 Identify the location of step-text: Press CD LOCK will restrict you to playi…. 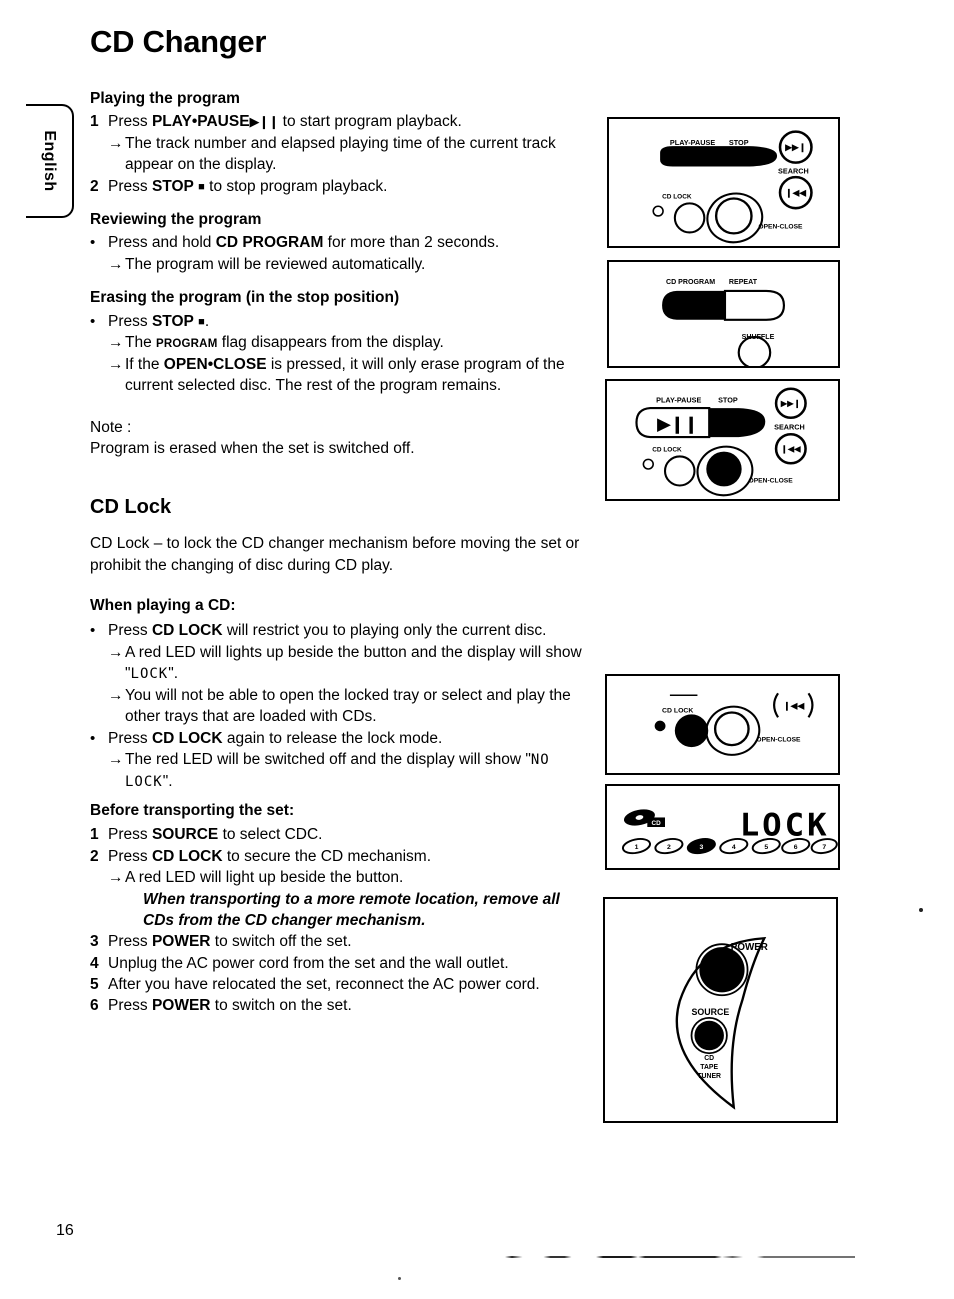
(327, 631).